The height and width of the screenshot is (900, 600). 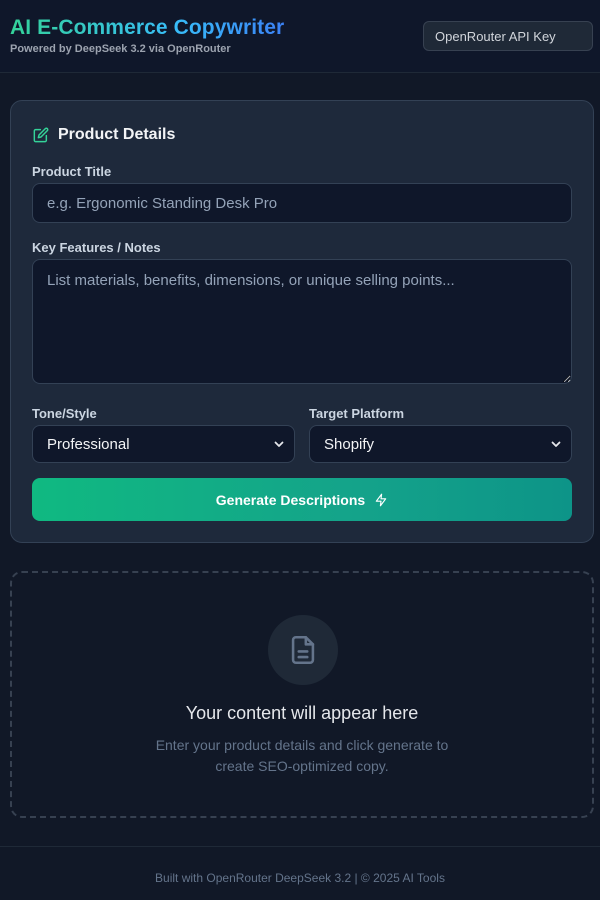 I want to click on generate-button-label: Generate Descriptions, so click(x=290, y=499).